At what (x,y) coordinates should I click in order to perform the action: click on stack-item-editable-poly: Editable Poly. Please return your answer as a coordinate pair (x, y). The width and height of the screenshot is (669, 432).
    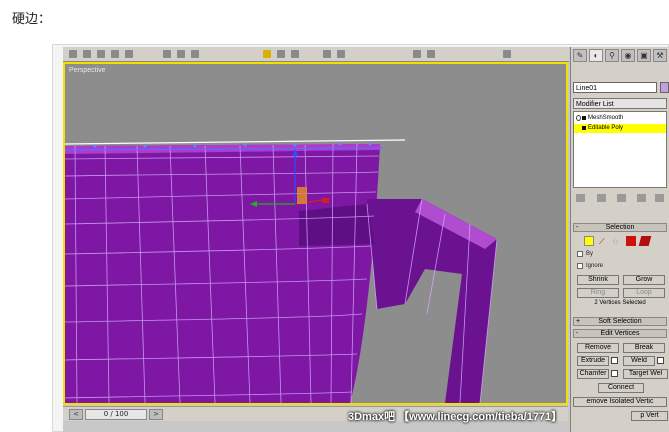
    Looking at the image, I should click on (620, 128).